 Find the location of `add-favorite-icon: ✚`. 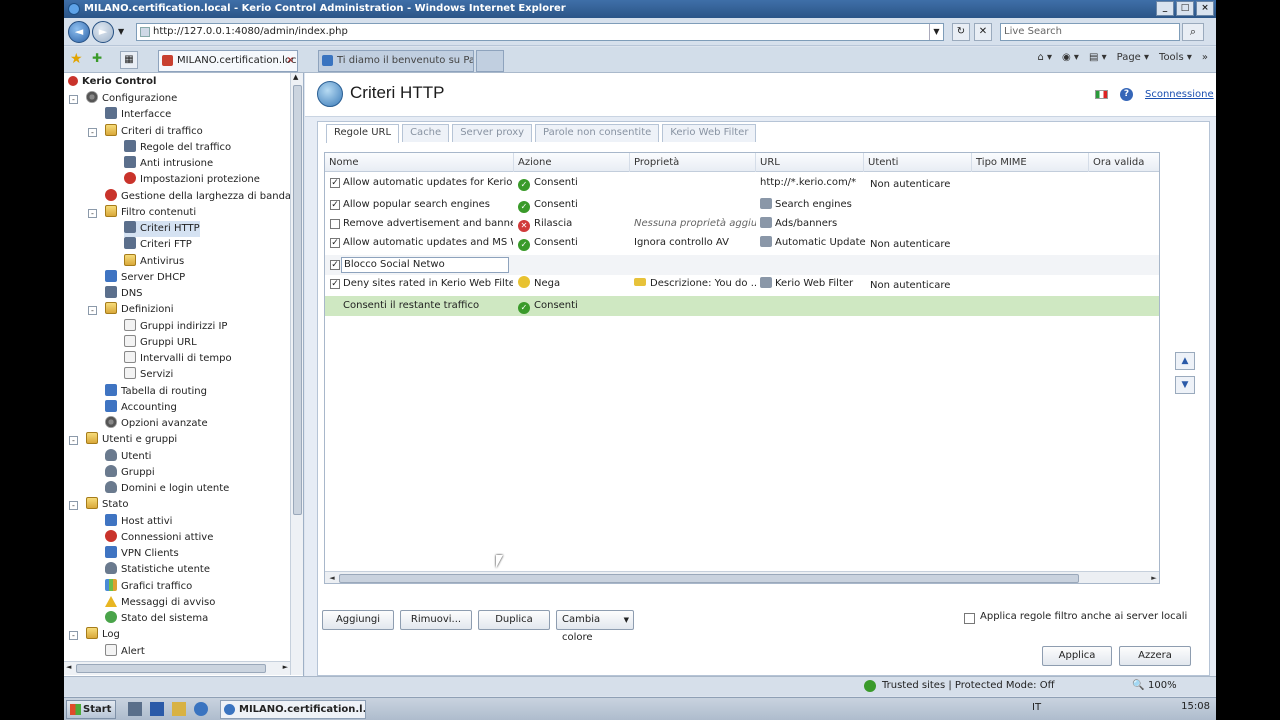

add-favorite-icon: ✚ is located at coordinates (97, 58).